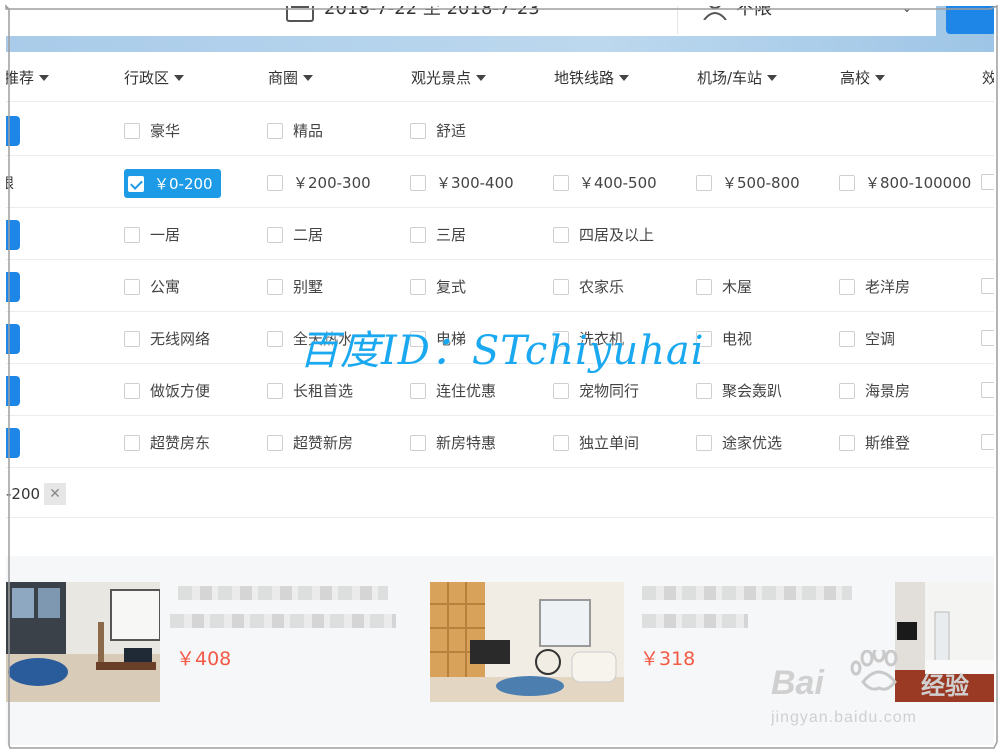  What do you see at coordinates (167, 442) in the screenshot?
I see `filter-option: 超赞房东` at bounding box center [167, 442].